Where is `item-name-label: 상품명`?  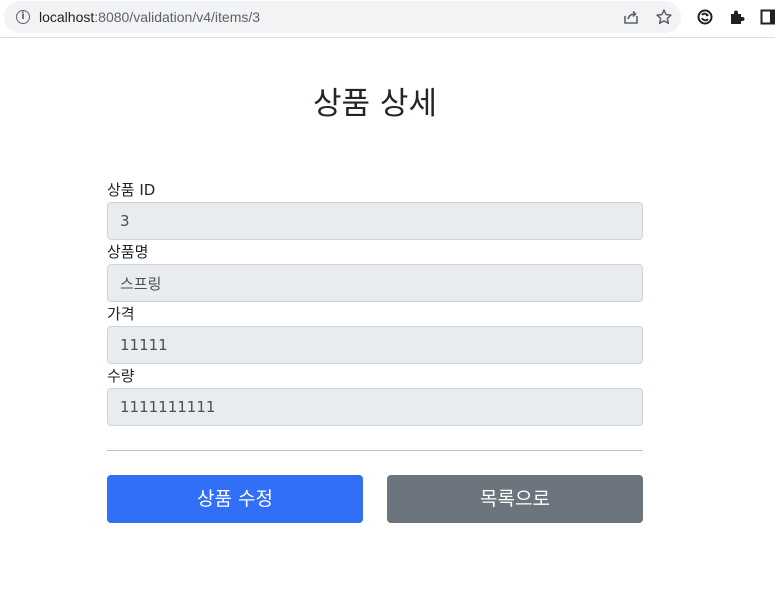 item-name-label: 상품명 is located at coordinates (128, 252).